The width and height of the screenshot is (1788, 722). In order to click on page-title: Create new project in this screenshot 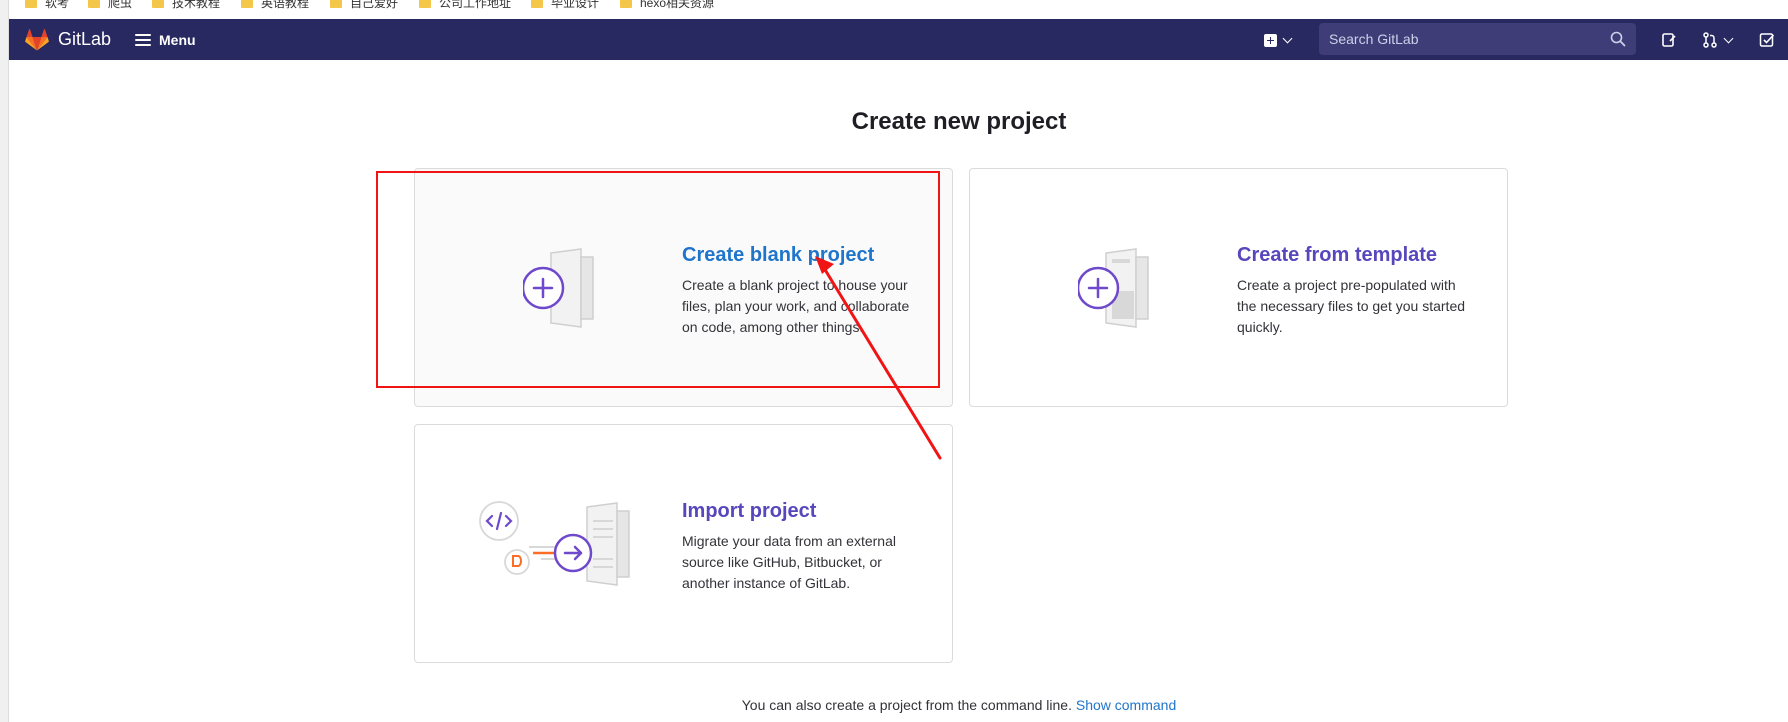, I will do `click(959, 121)`.